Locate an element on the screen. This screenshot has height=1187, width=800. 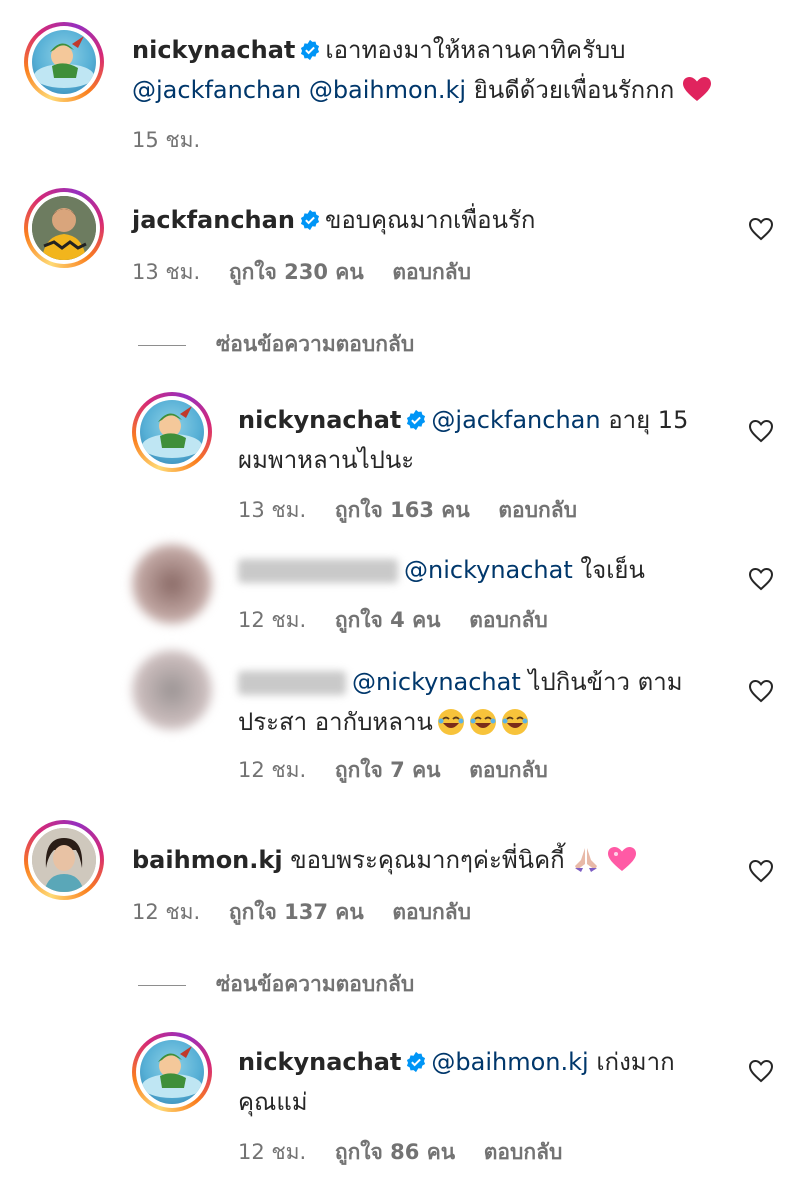
comment-body: baihmon.kj ขอบพระคุณมากๆค่ะพี่นิคกี้ is located at coordinates (432, 860).